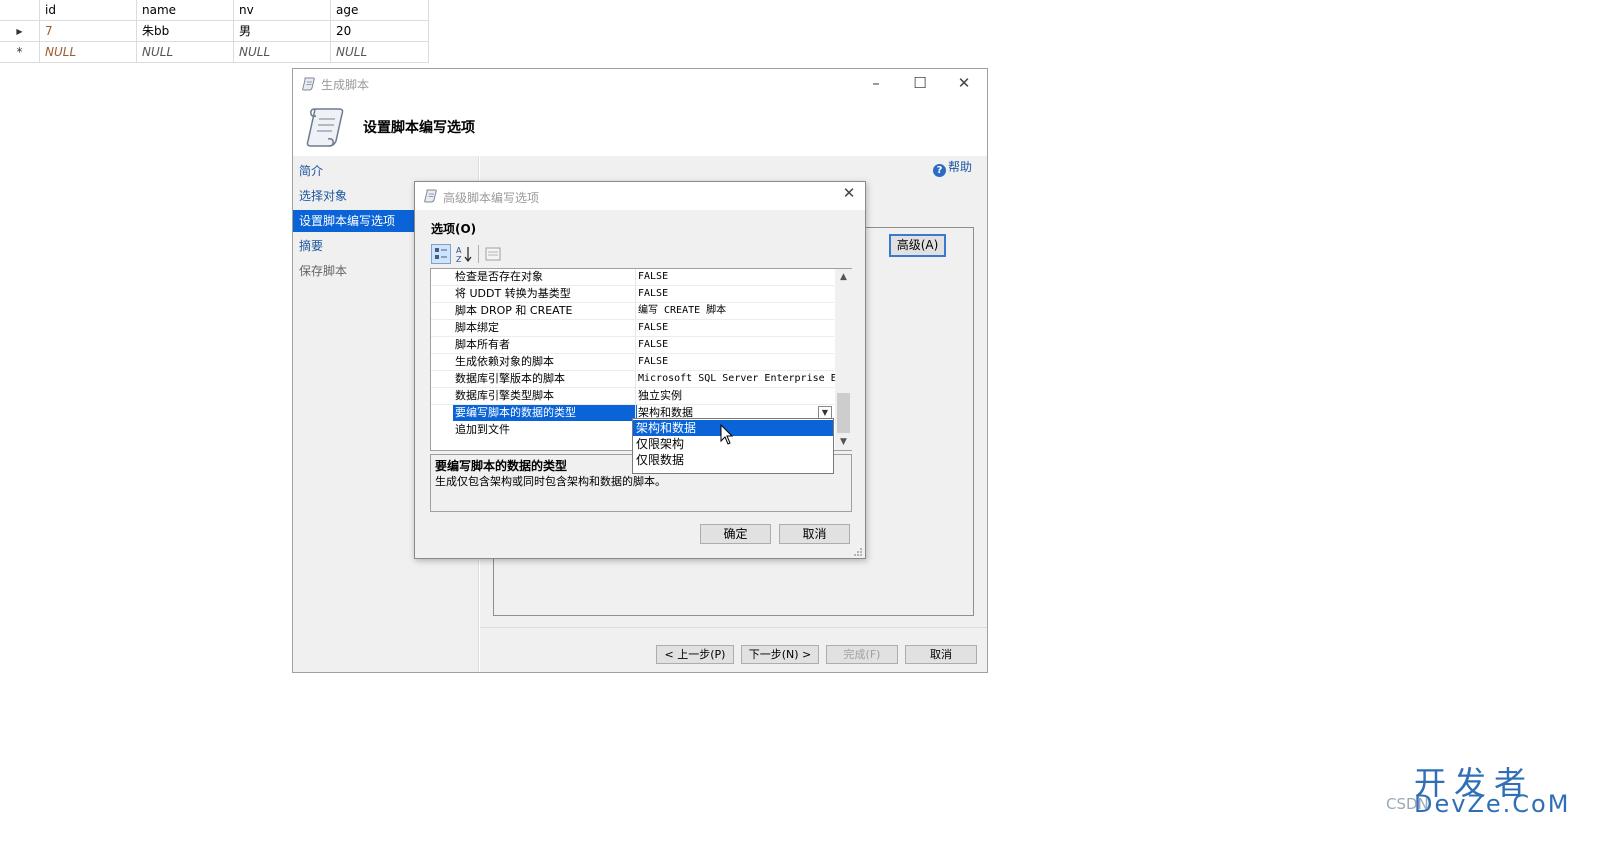 This screenshot has height=848, width=1611. I want to click on property-row: 脚本绑定 FALSE, so click(632, 328).